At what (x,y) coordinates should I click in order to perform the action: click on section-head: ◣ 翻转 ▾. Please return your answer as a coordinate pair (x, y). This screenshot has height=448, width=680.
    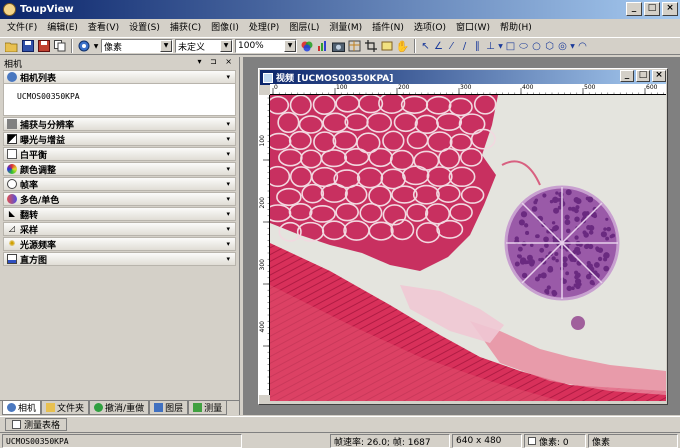
    Looking at the image, I should click on (119, 214).